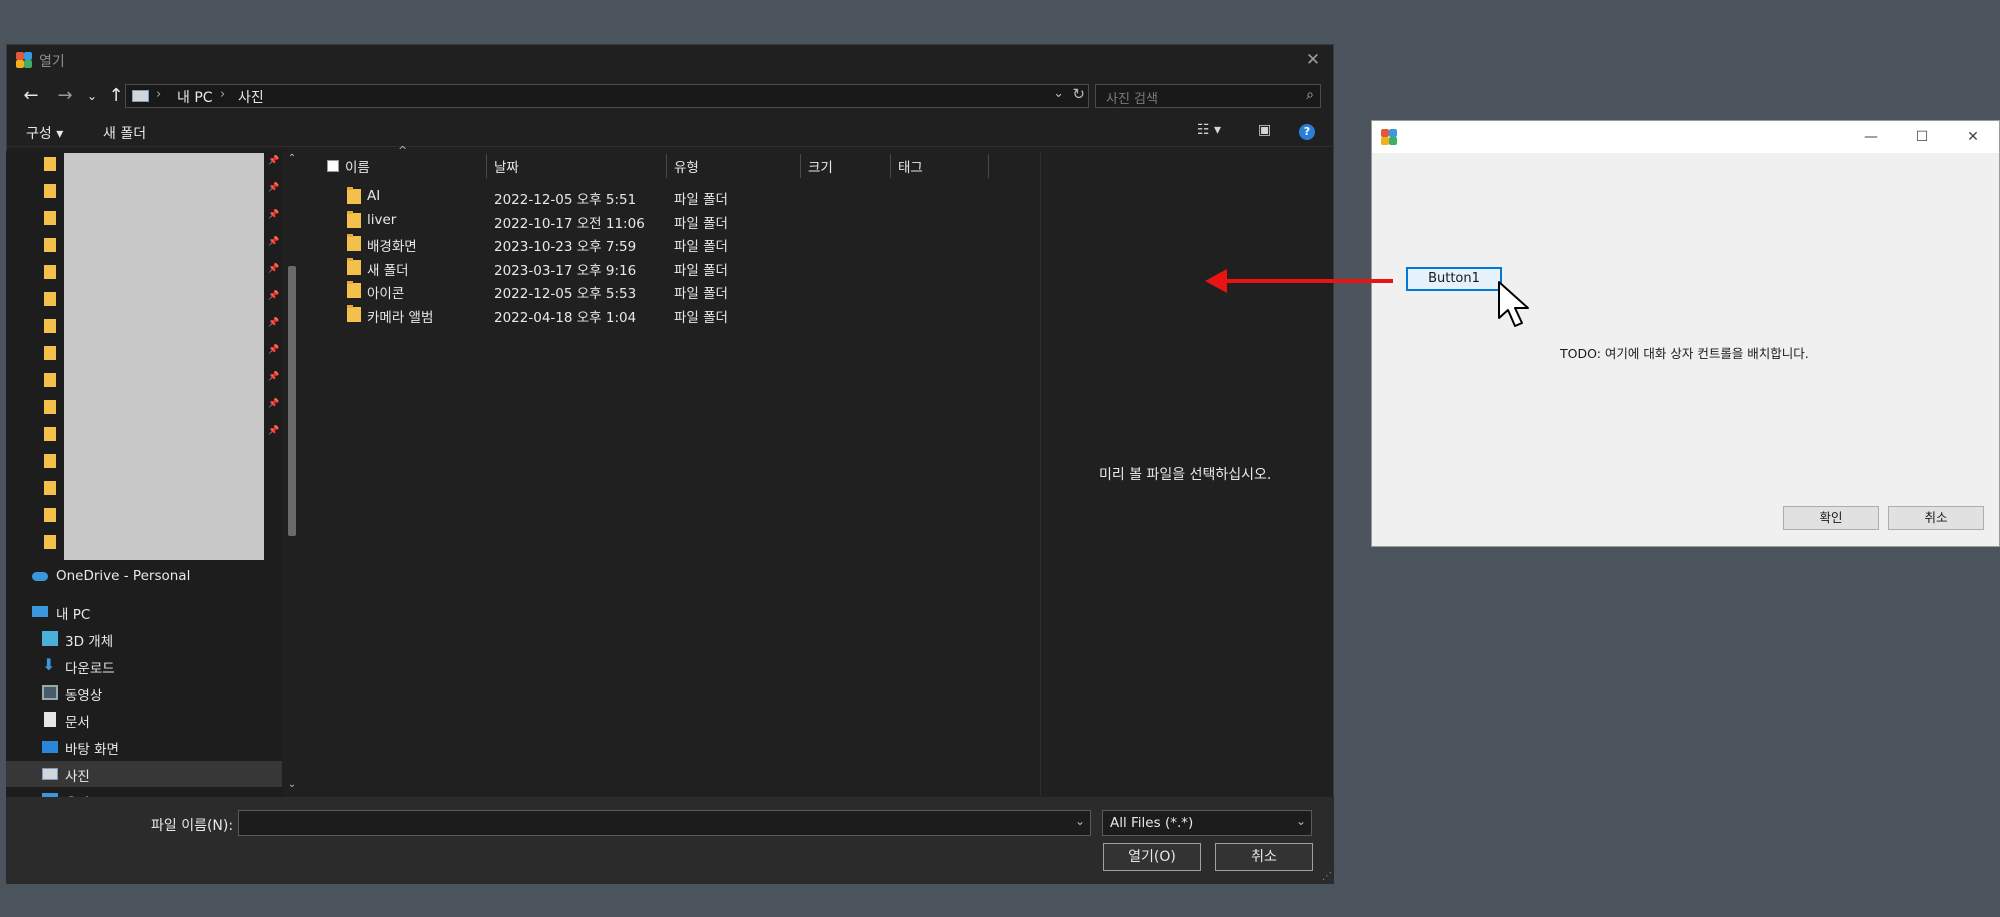 This screenshot has height=917, width=2000. Describe the element at coordinates (1185, 475) in the screenshot. I see `preview-message: 미리 볼 파일을 선택하십시오.` at that location.